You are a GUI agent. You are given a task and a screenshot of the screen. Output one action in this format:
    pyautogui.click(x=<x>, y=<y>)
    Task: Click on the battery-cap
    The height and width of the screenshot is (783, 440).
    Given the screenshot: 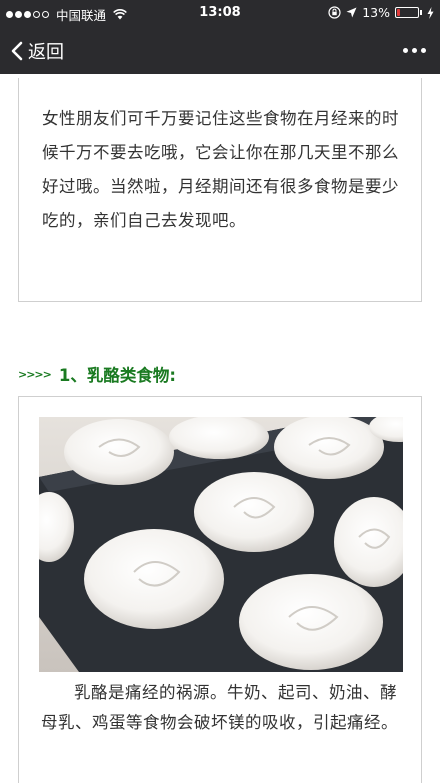 What is the action you would take?
    pyautogui.click(x=421, y=12)
    